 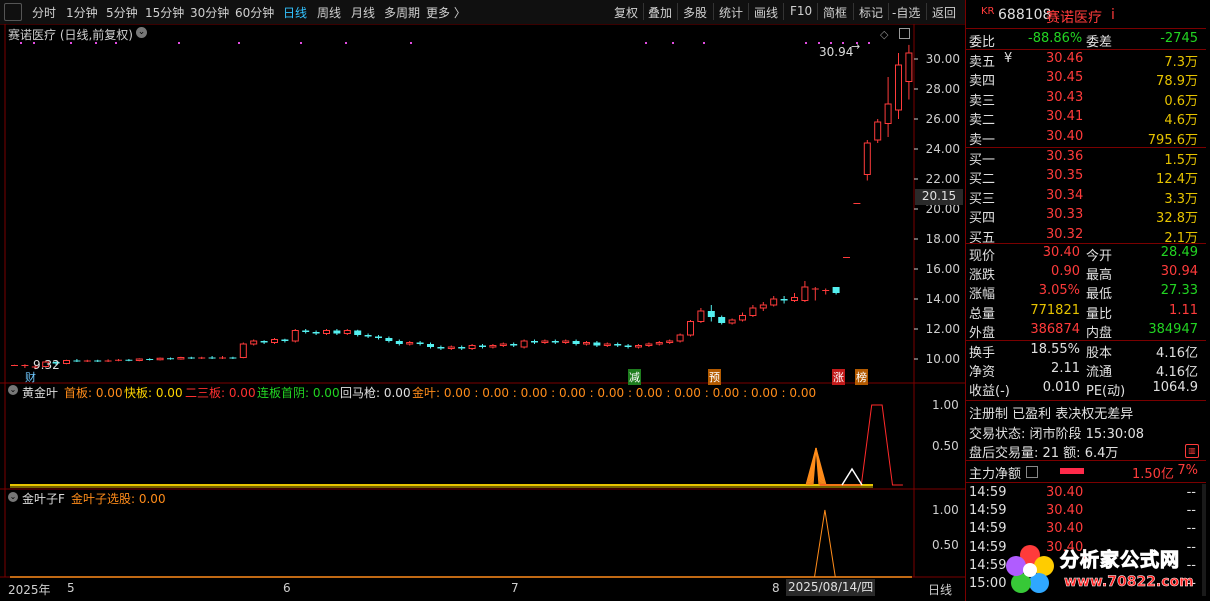 What do you see at coordinates (871, 12) in the screenshot?
I see `mark-button: 标记` at bounding box center [871, 12].